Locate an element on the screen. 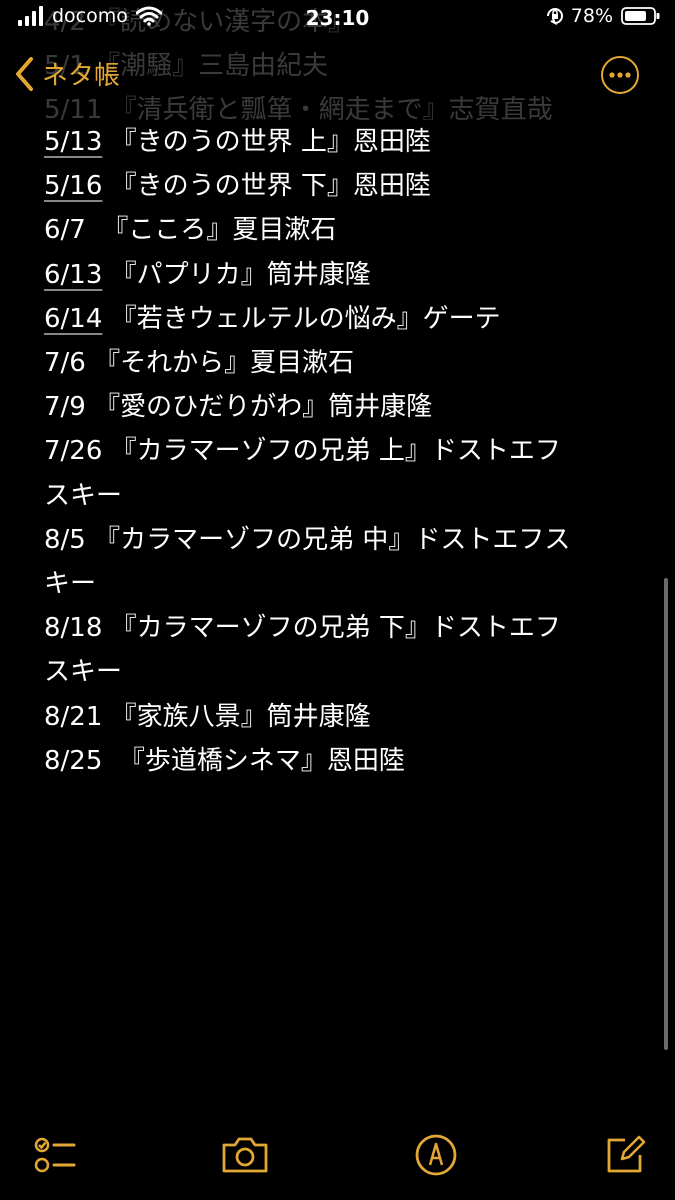 The height and width of the screenshot is (1200, 675). entry-text: 『カラマーゾフの兄弟 下』ドストエフ is located at coordinates (331, 628).